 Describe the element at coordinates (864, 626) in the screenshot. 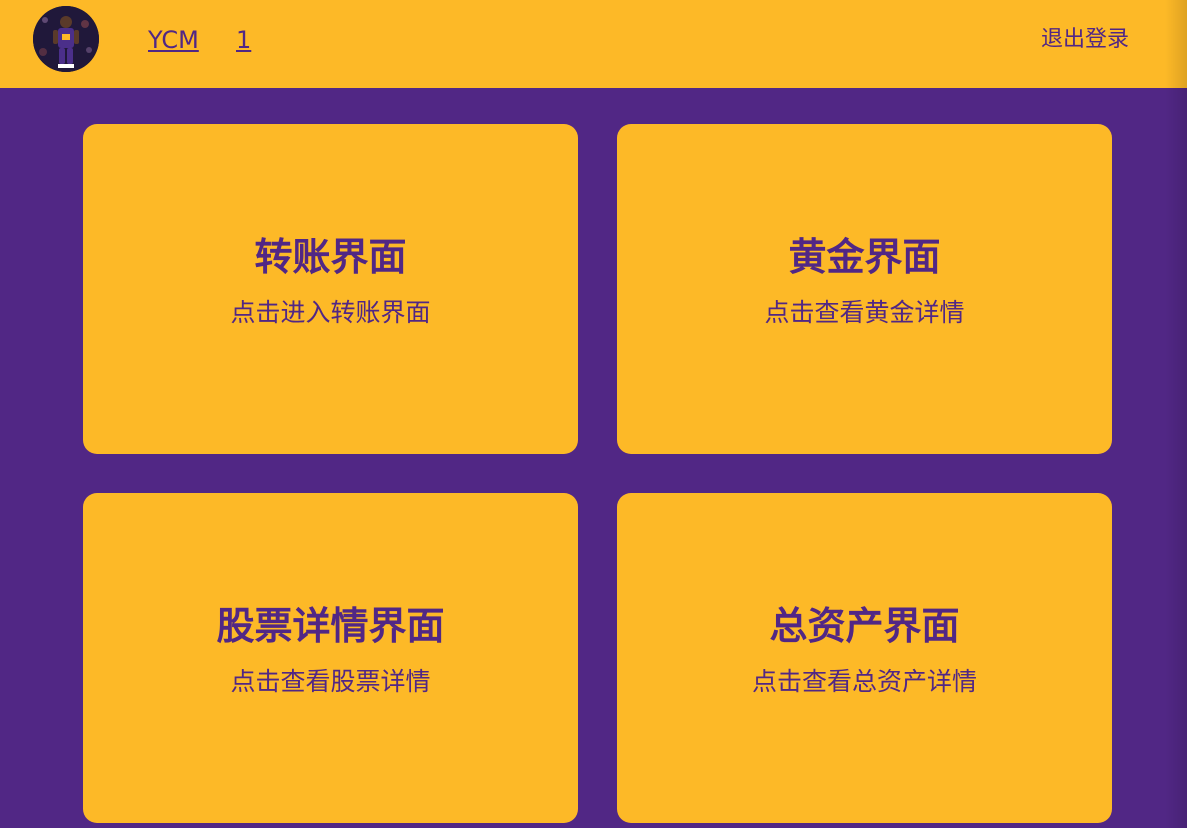

I see `card-title: 总资产界面` at that location.